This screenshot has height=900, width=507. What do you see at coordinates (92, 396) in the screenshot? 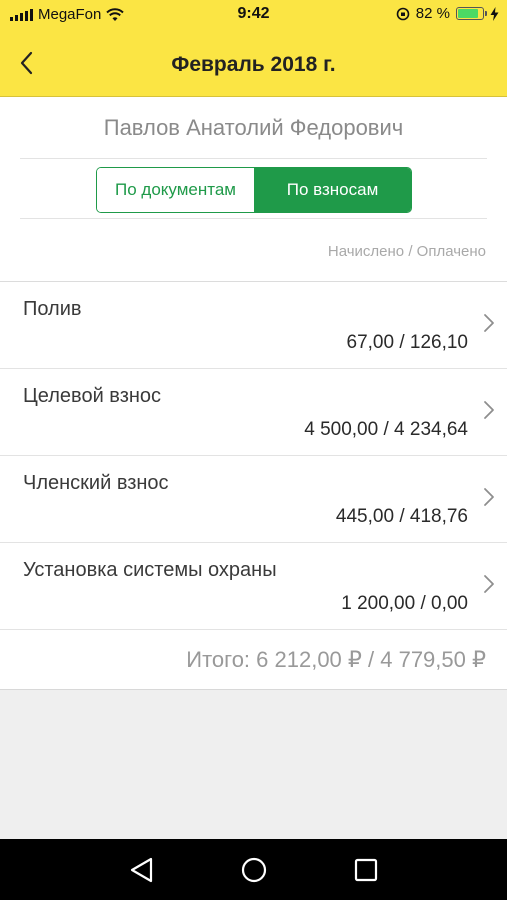
I see `item-name: Целевой взнос` at bounding box center [92, 396].